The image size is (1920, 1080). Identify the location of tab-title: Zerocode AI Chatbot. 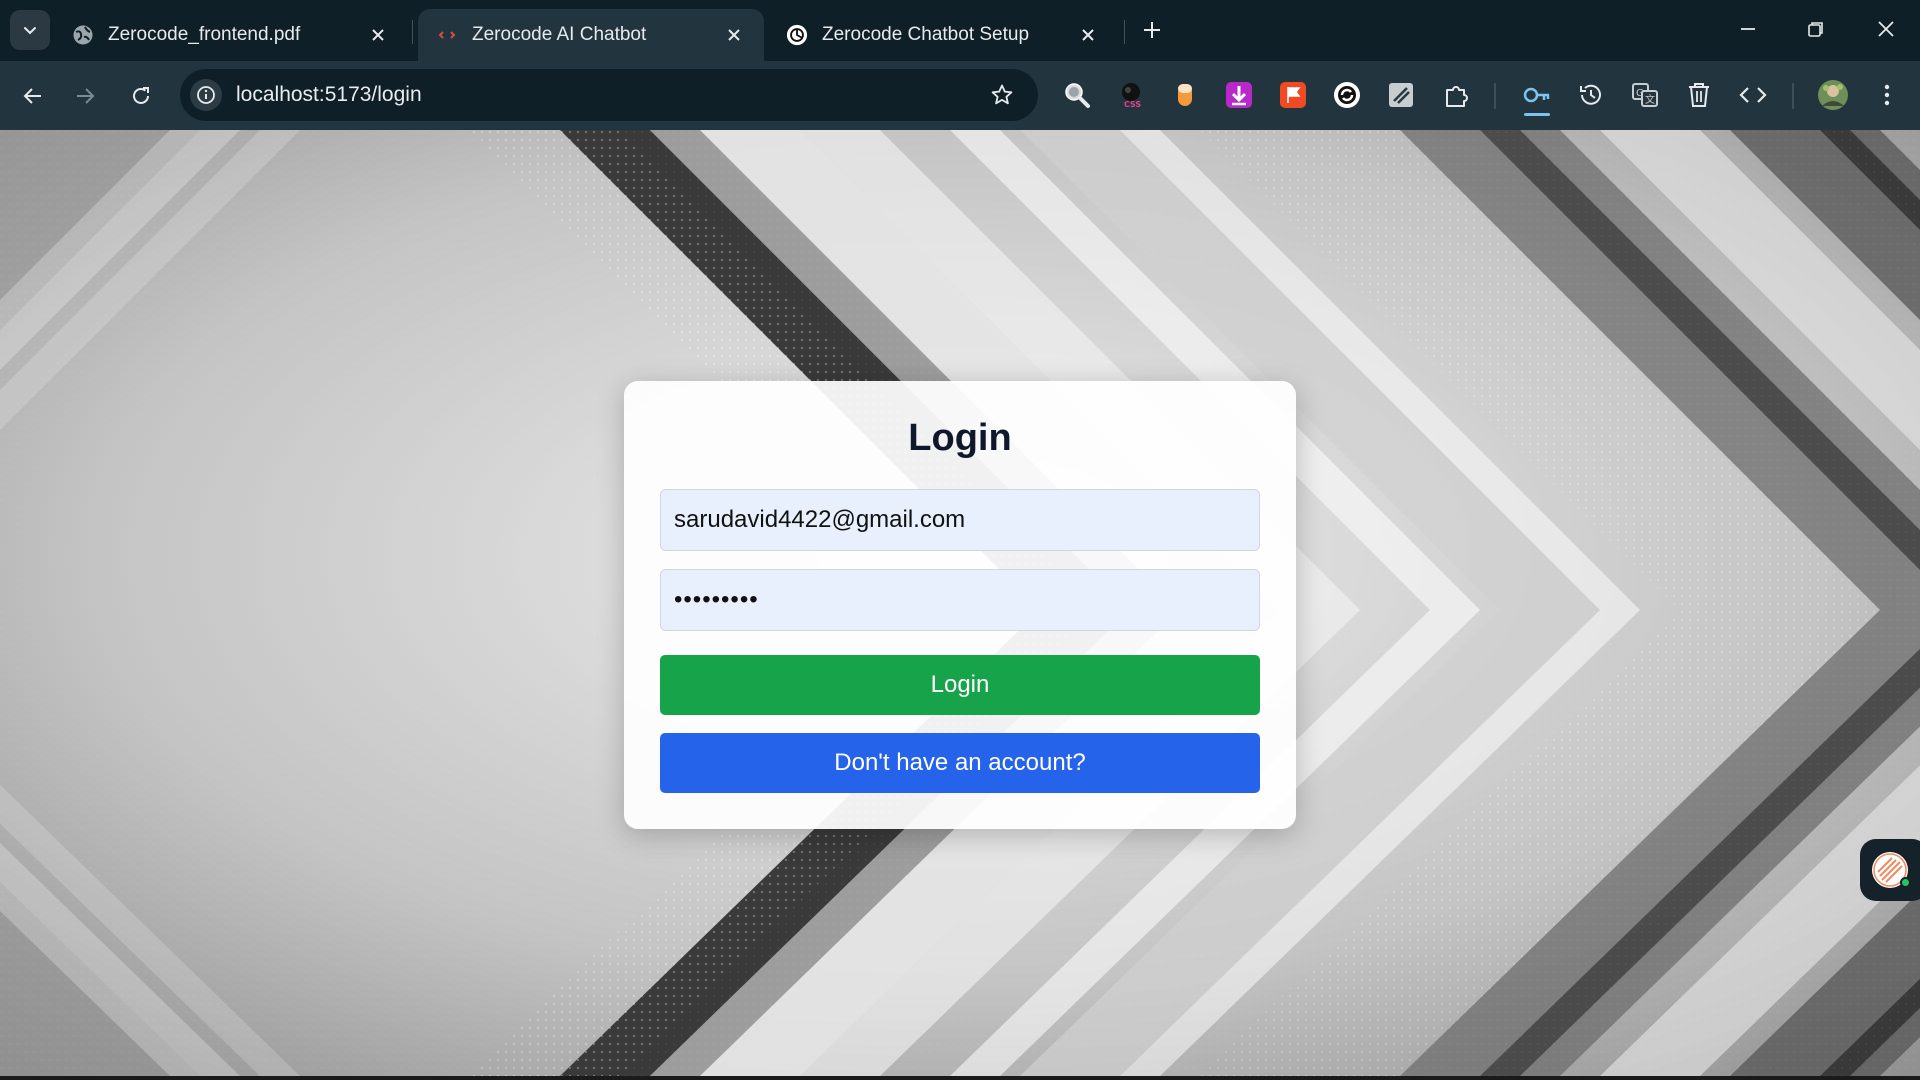
(559, 34).